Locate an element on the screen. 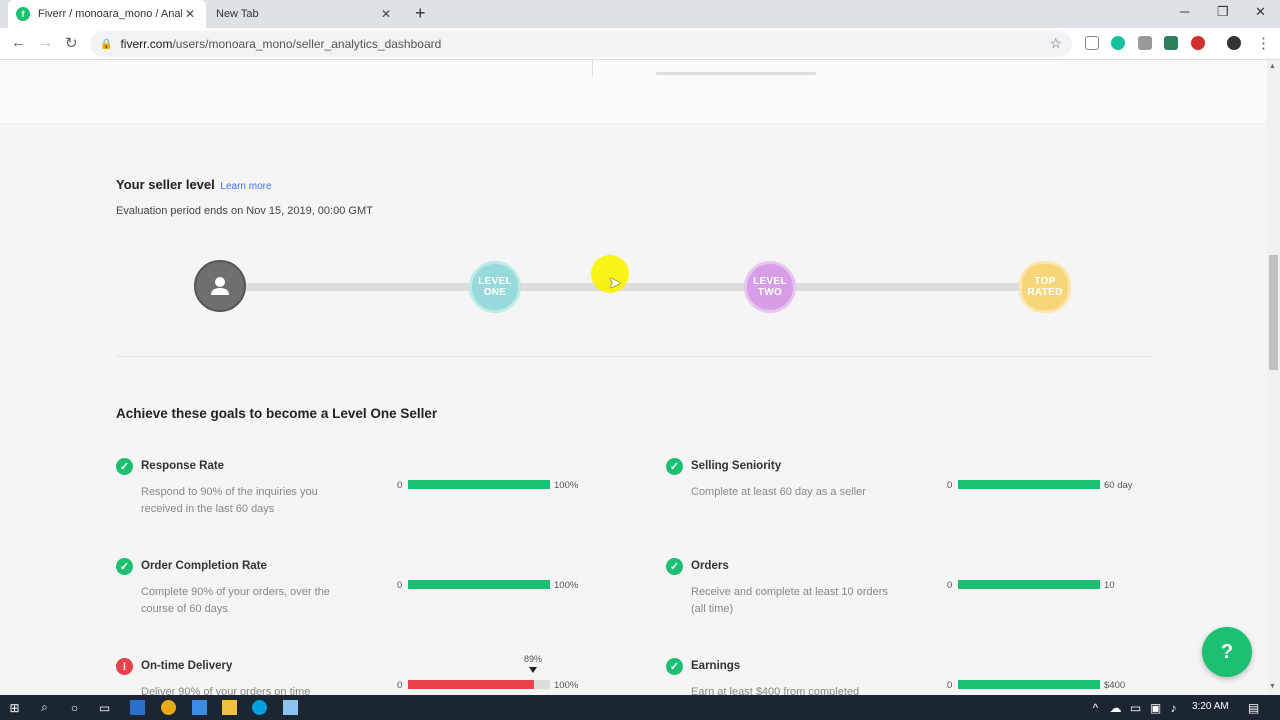 The image size is (1280, 720). level-one-badge: LEVEL ONE is located at coordinates (495, 287).